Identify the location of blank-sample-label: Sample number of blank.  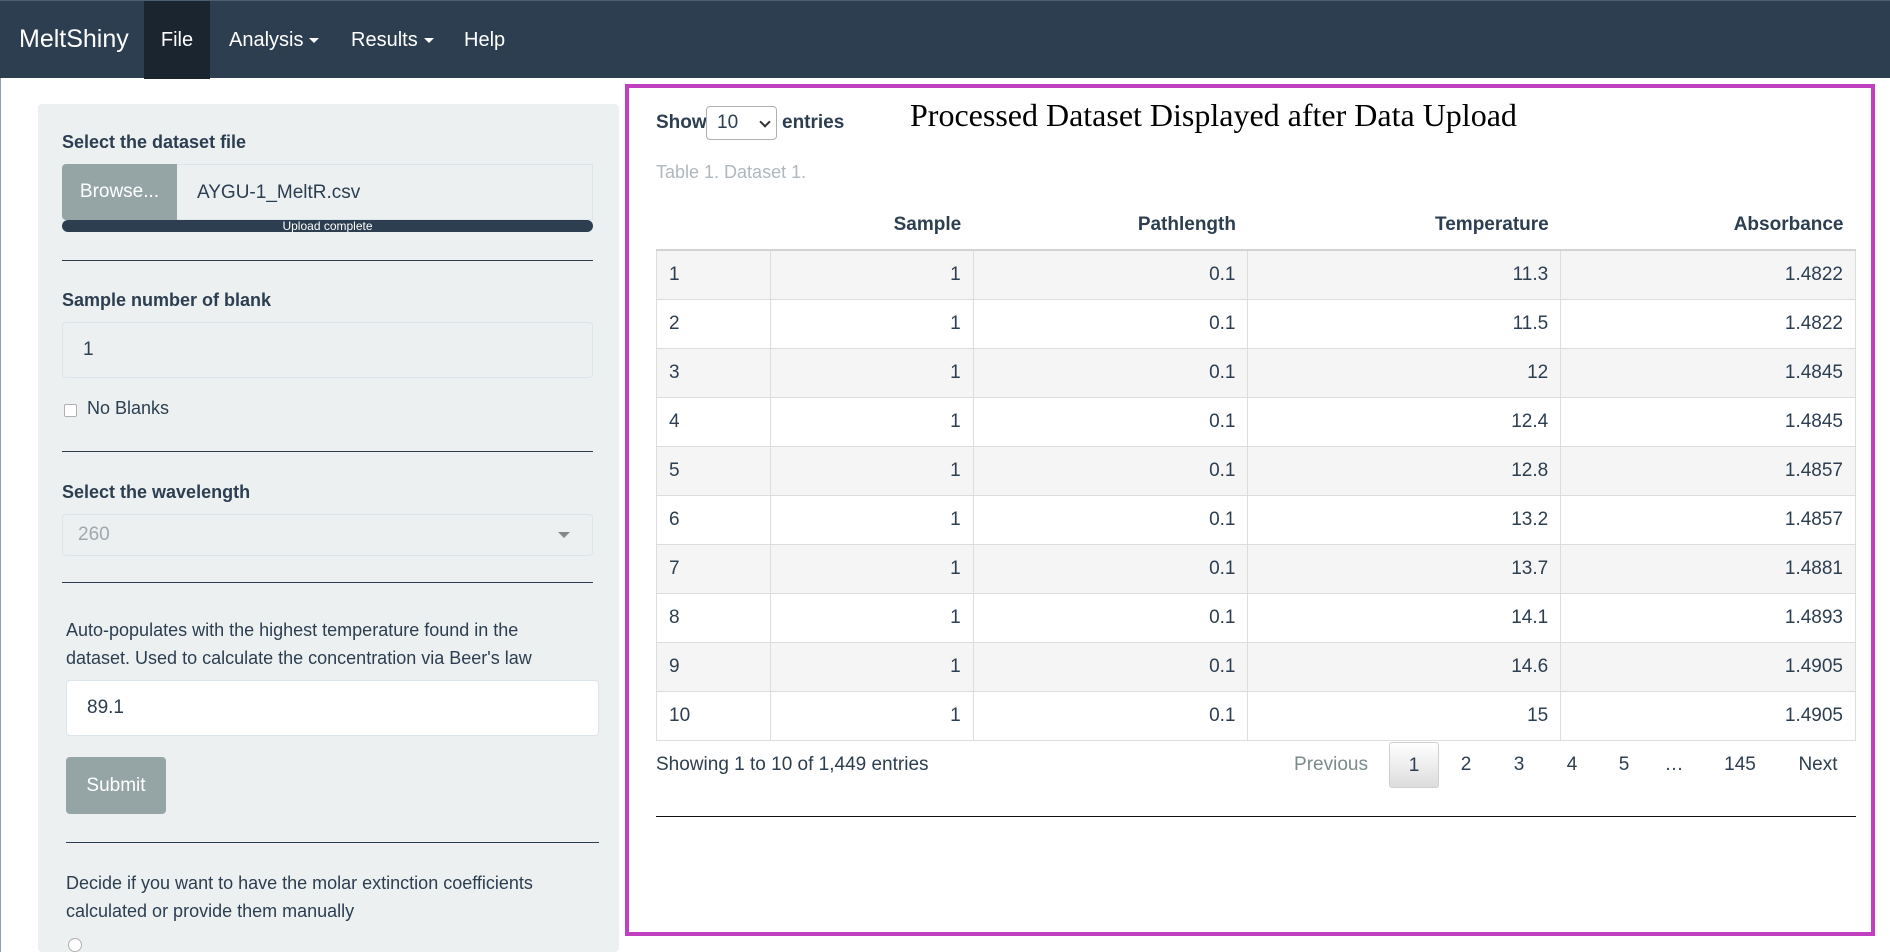
(167, 300).